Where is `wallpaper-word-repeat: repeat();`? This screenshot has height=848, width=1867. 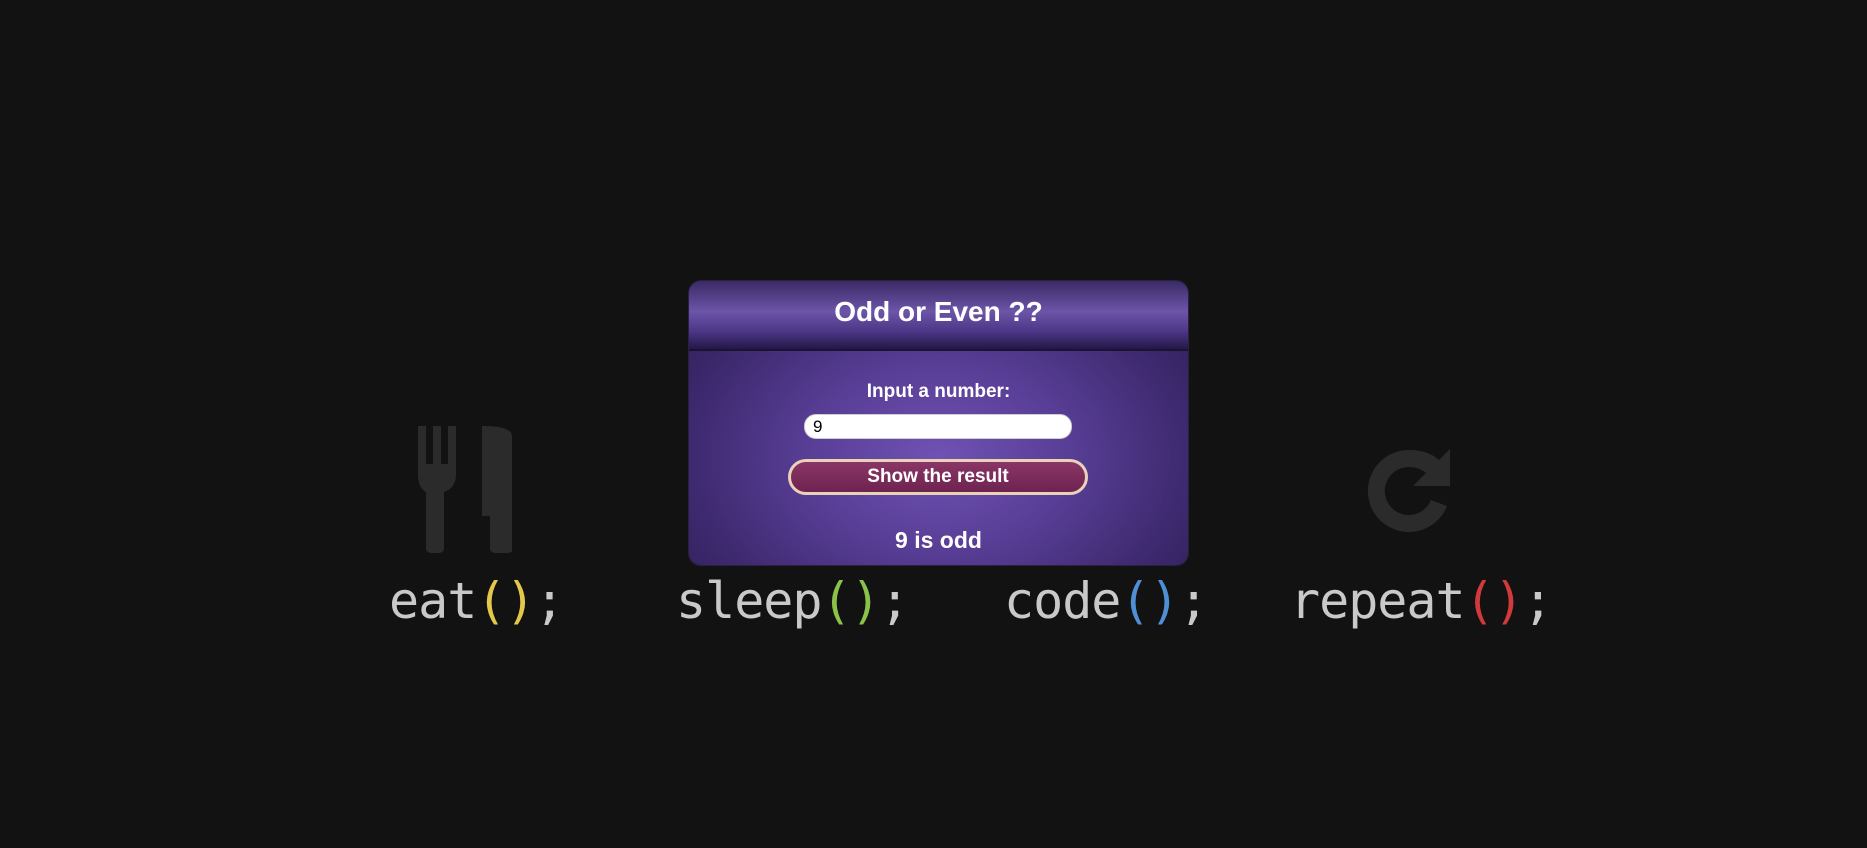
wallpaper-word-repeat: repeat(); is located at coordinates (1421, 601).